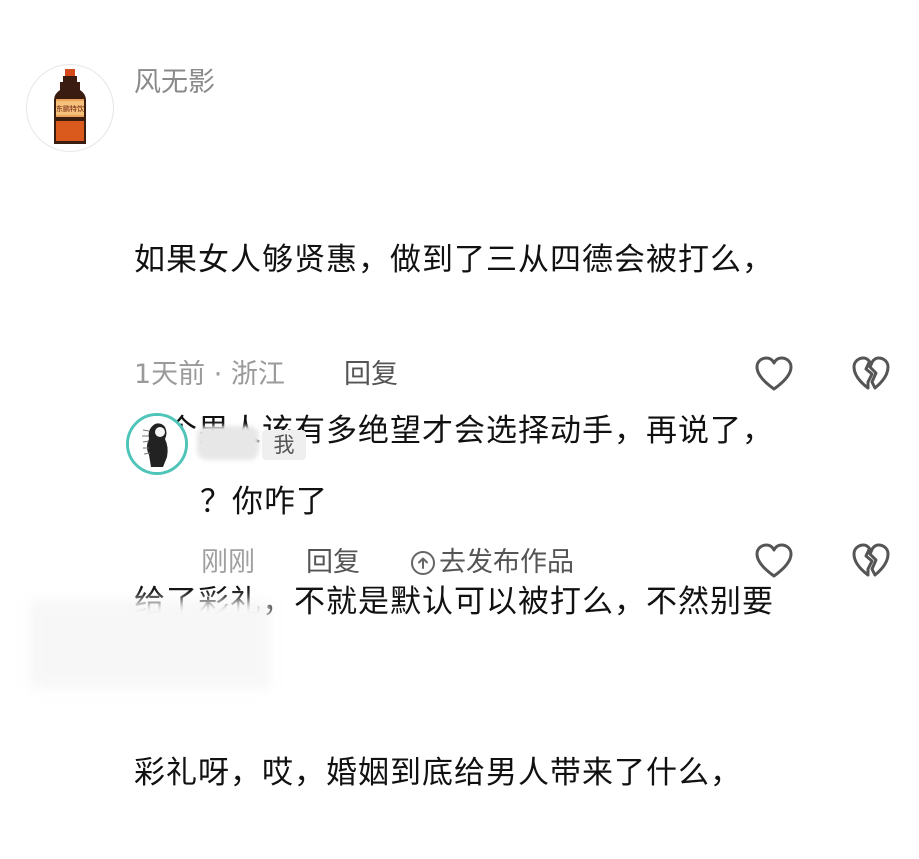 This screenshot has height=859, width=919. I want to click on commenter-avatar: 东鹏特饮, so click(70, 108).